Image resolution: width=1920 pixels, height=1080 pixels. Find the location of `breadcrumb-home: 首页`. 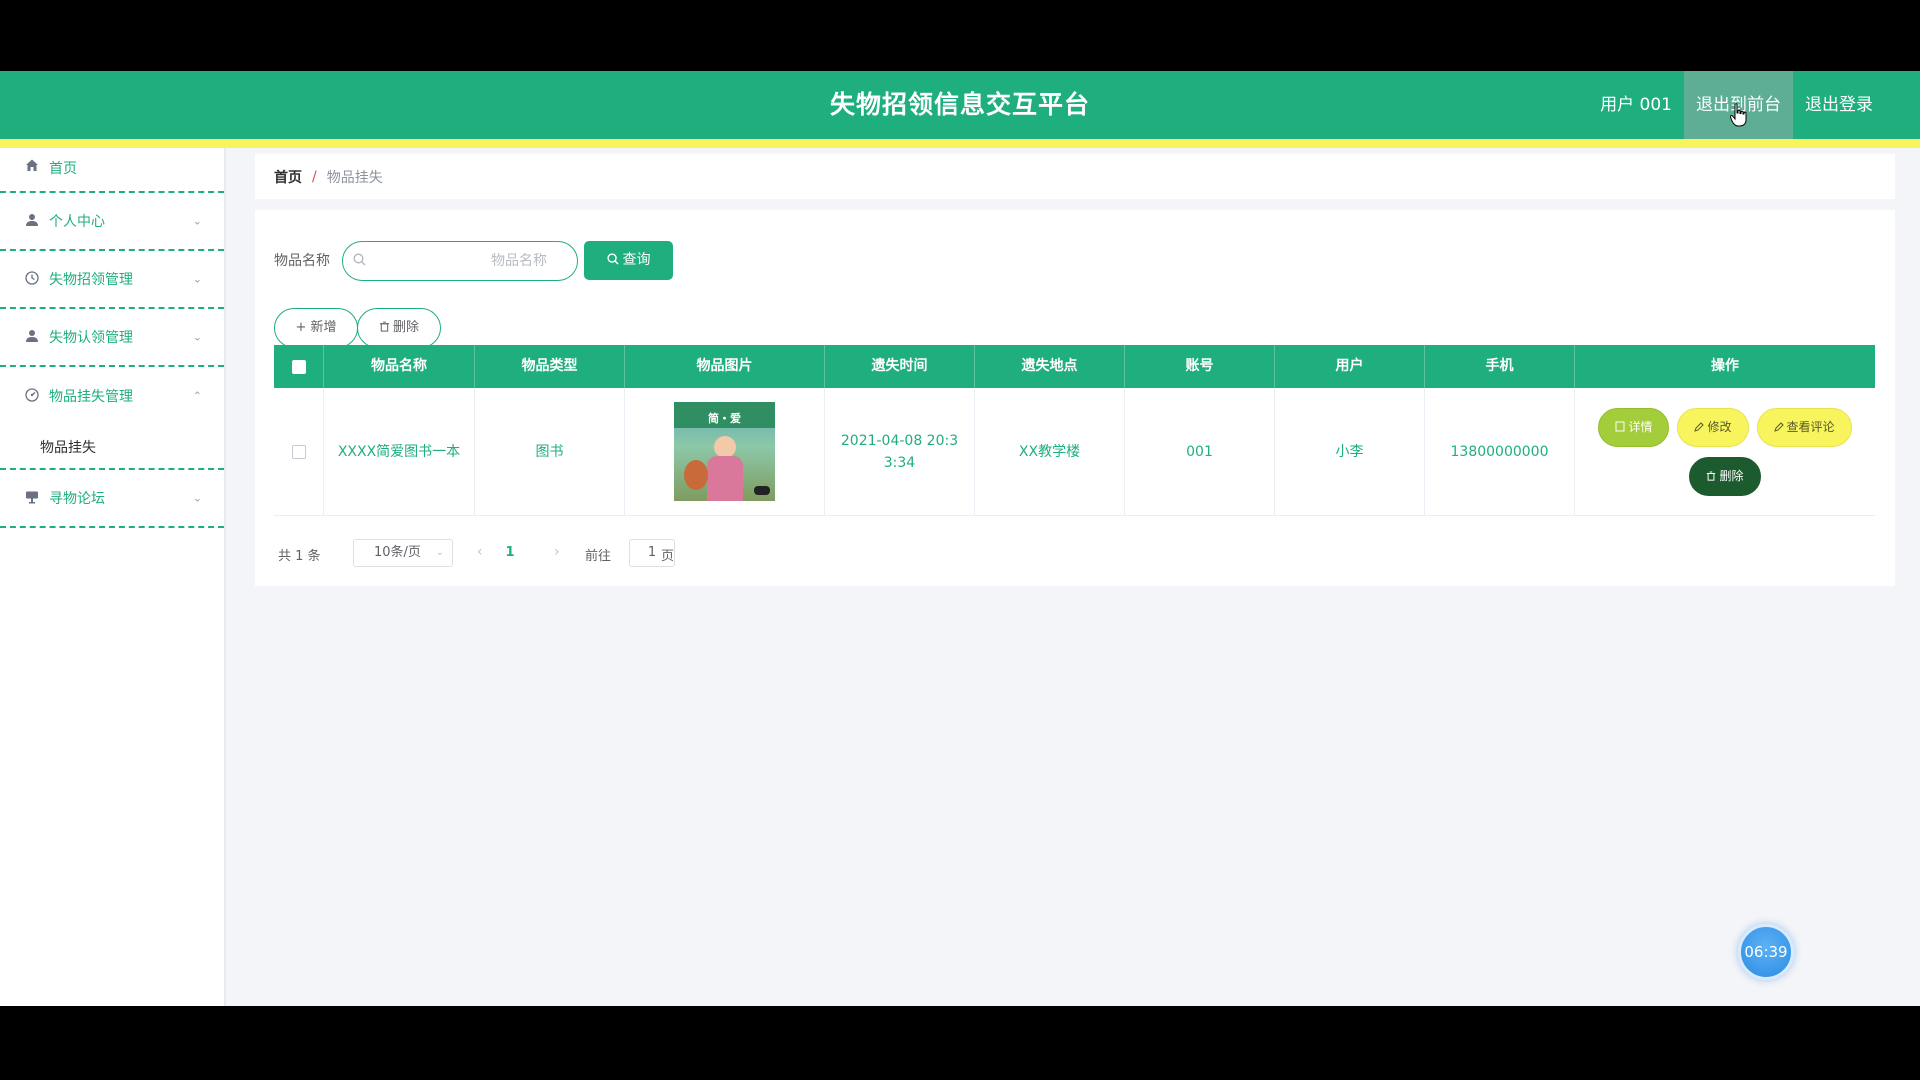

breadcrumb-home: 首页 is located at coordinates (288, 177).